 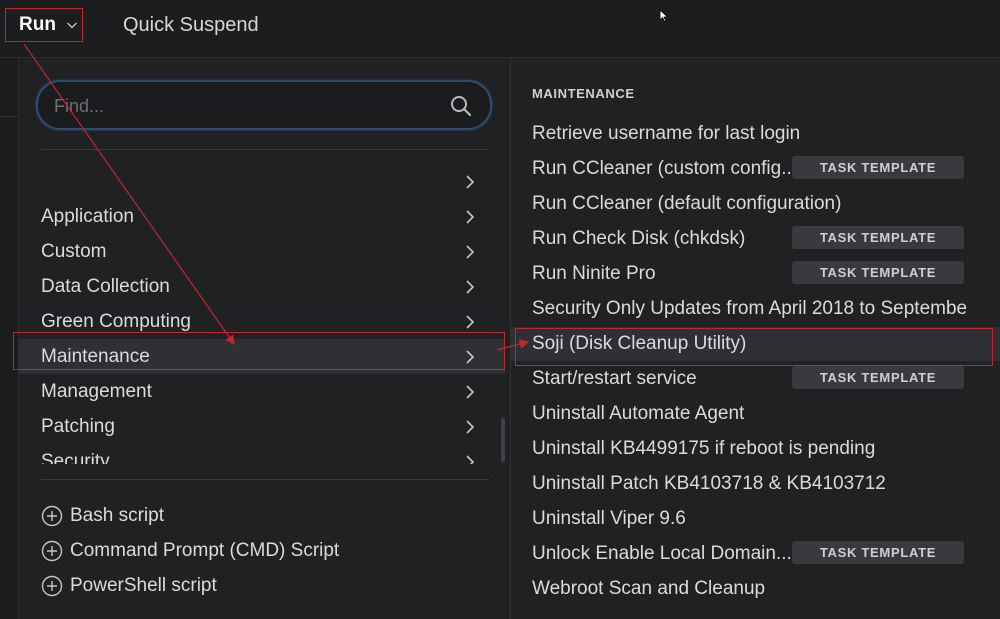 What do you see at coordinates (262, 181) in the screenshot?
I see `category-item-blank` at bounding box center [262, 181].